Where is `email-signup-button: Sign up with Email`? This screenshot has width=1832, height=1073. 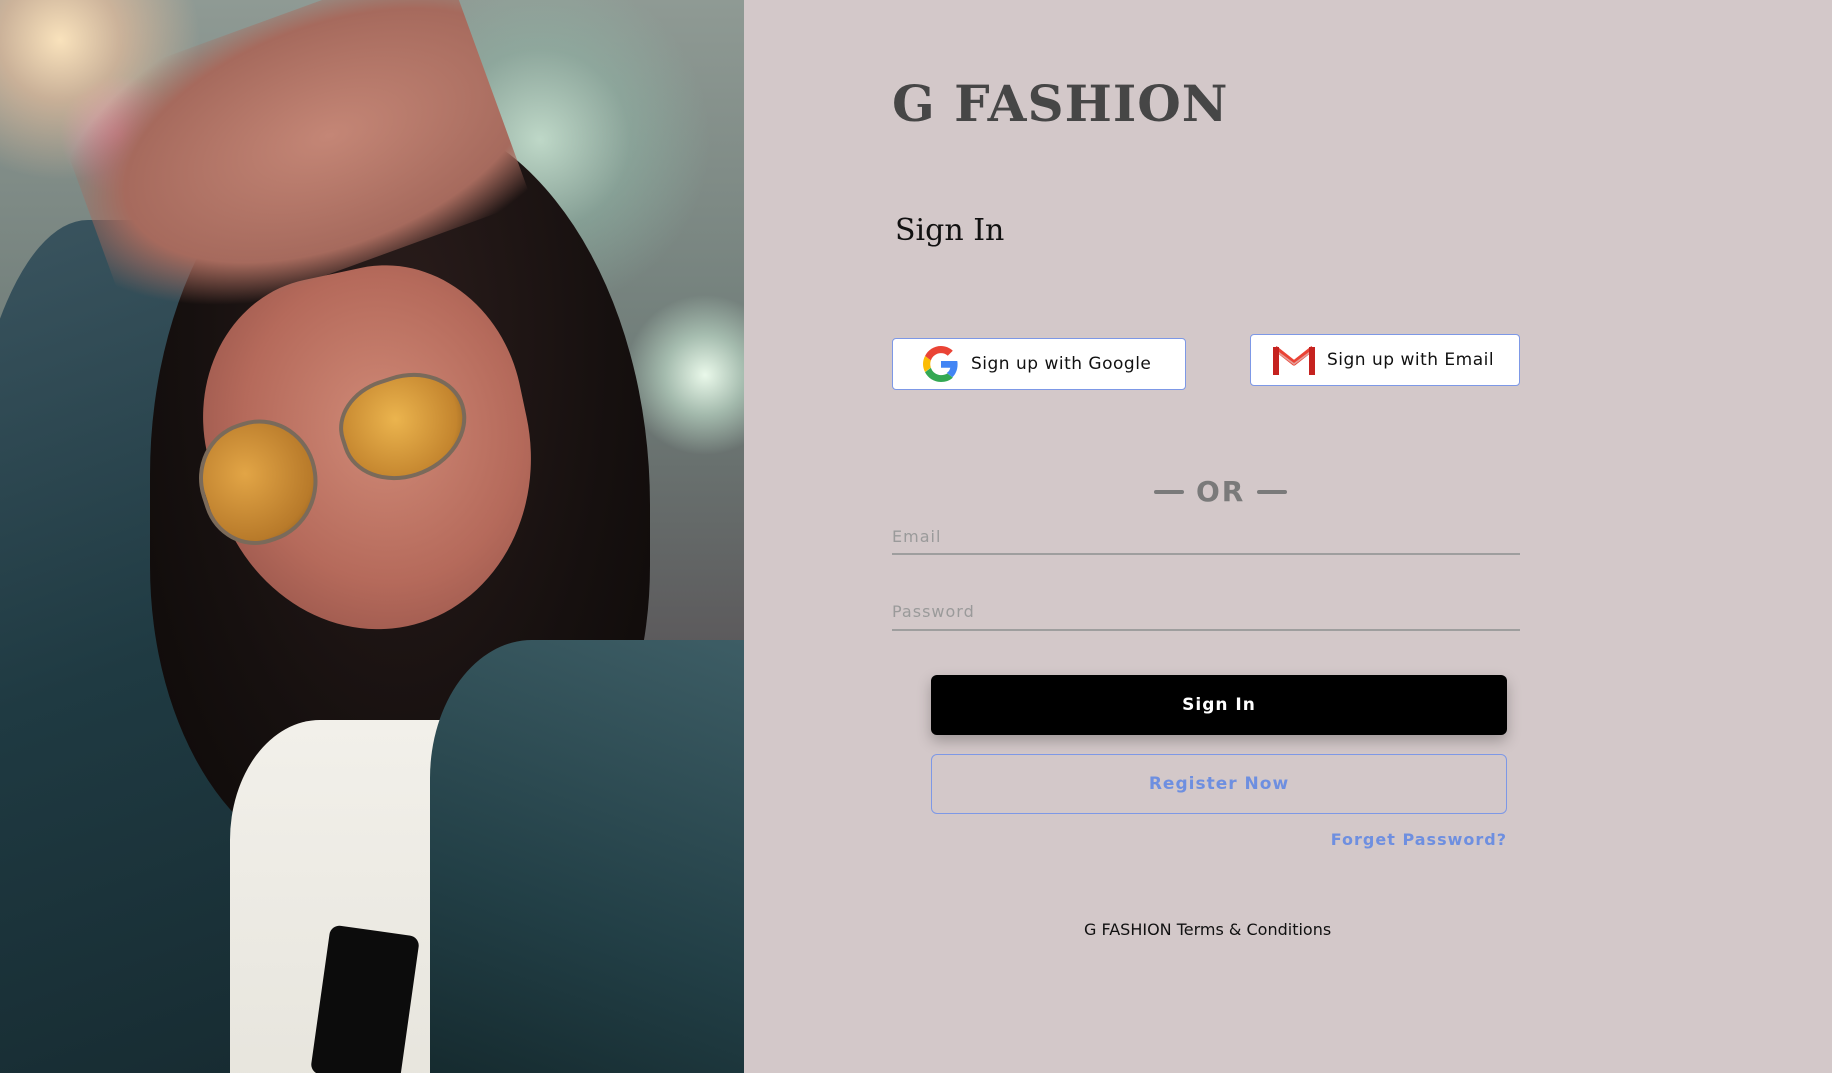 email-signup-button: Sign up with Email is located at coordinates (1385, 360).